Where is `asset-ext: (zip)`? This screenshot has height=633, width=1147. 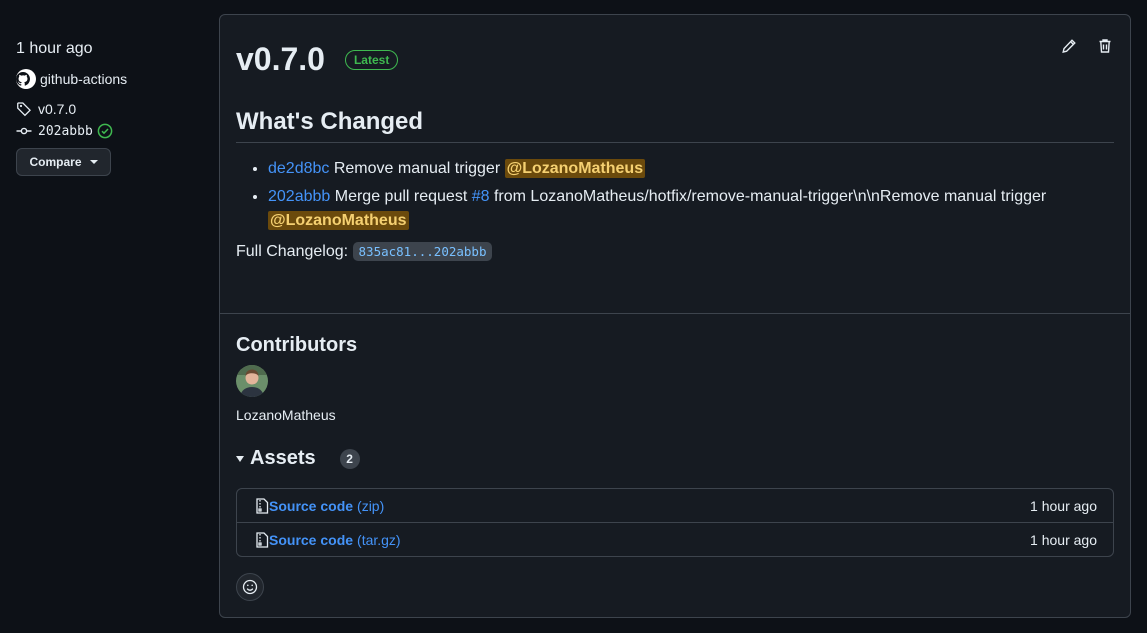
asset-ext: (zip) is located at coordinates (370, 506).